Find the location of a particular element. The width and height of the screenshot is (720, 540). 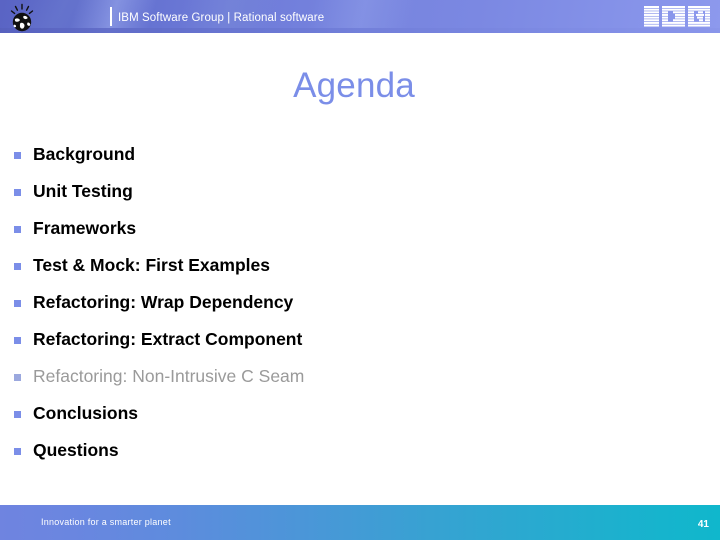

page-number: 41 is located at coordinates (703, 524).